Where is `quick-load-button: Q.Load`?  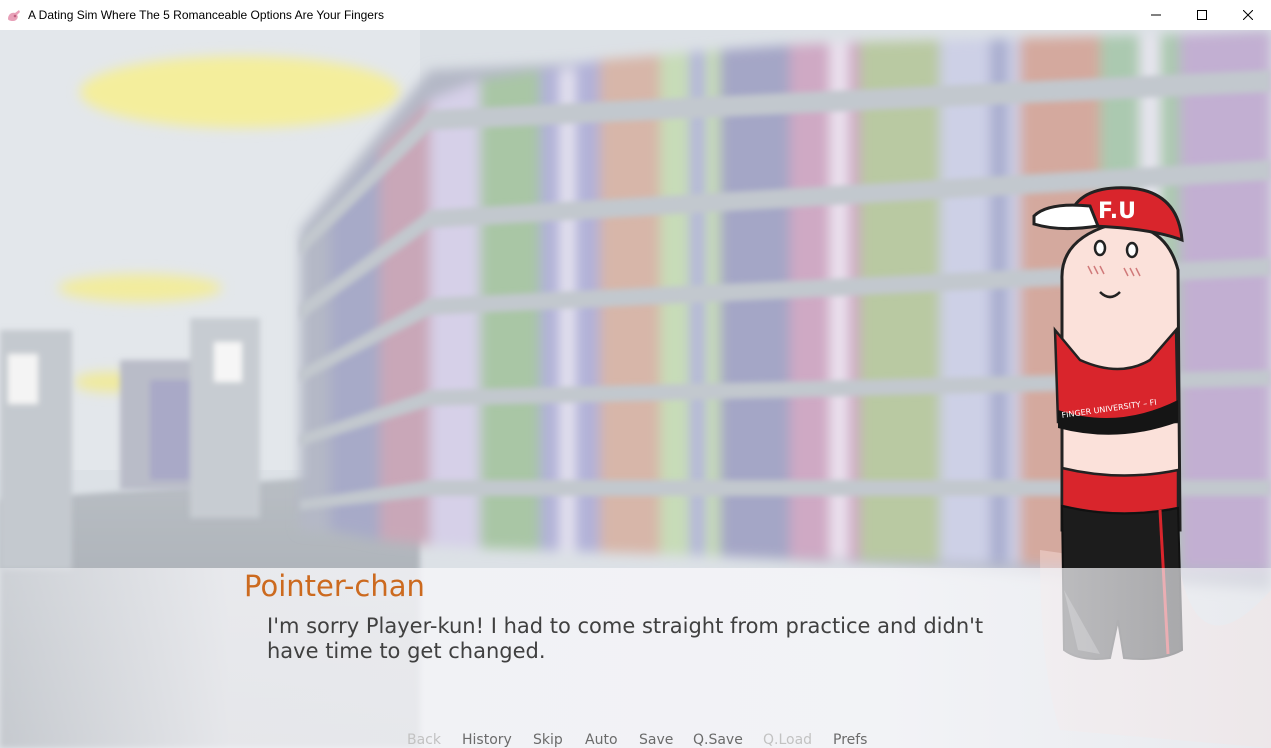
quick-load-button: Q.Load is located at coordinates (787, 740).